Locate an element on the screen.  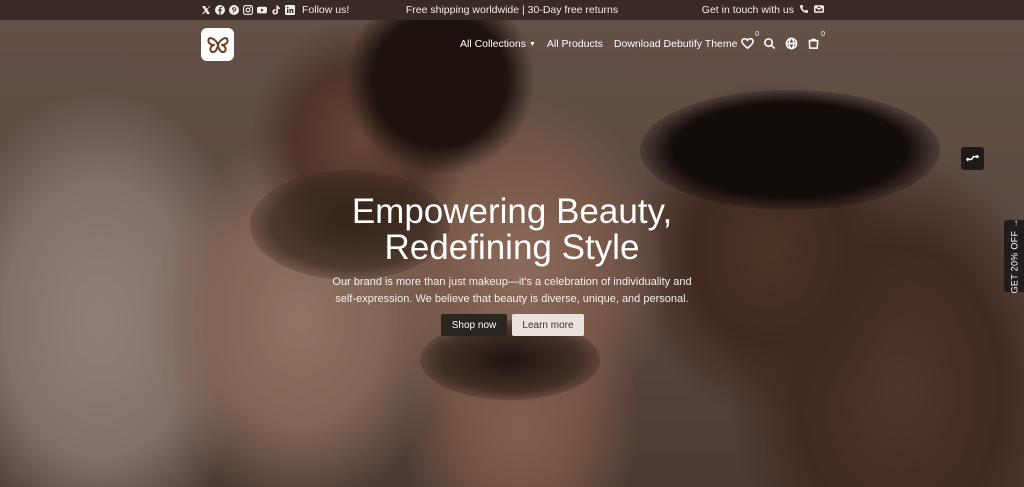
butterfly-icon is located at coordinates (217, 44).